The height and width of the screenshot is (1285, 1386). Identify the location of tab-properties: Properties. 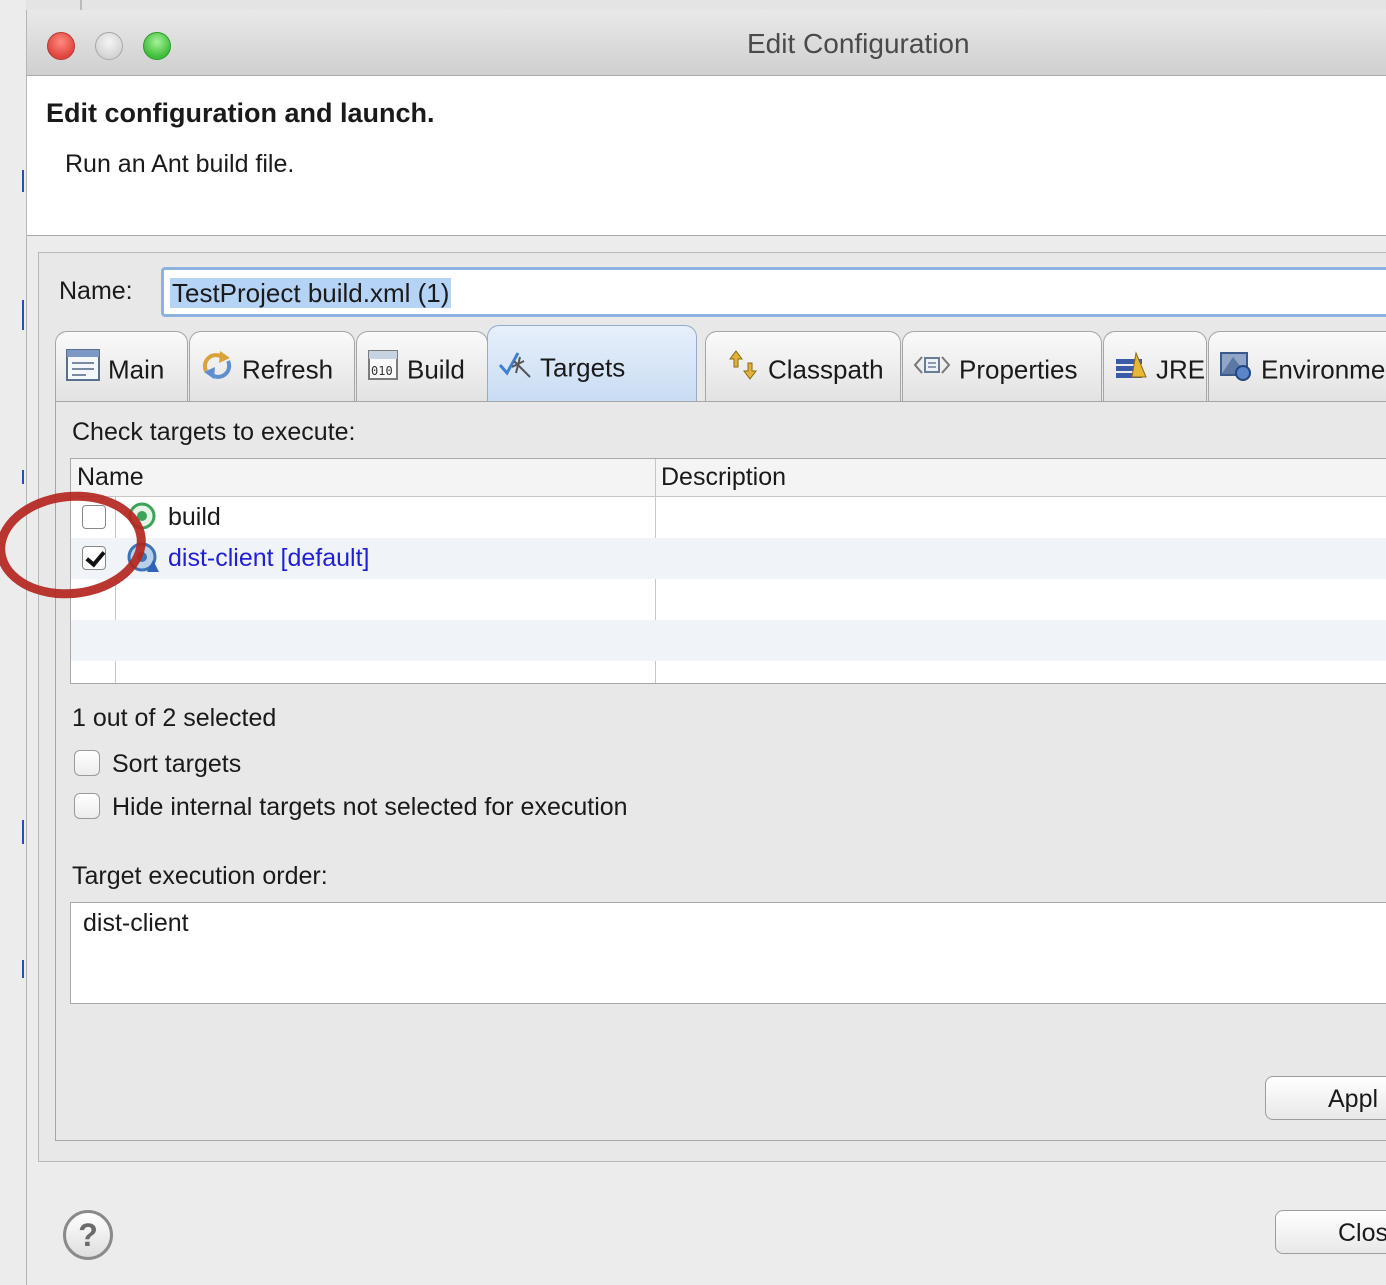
(1002, 366).